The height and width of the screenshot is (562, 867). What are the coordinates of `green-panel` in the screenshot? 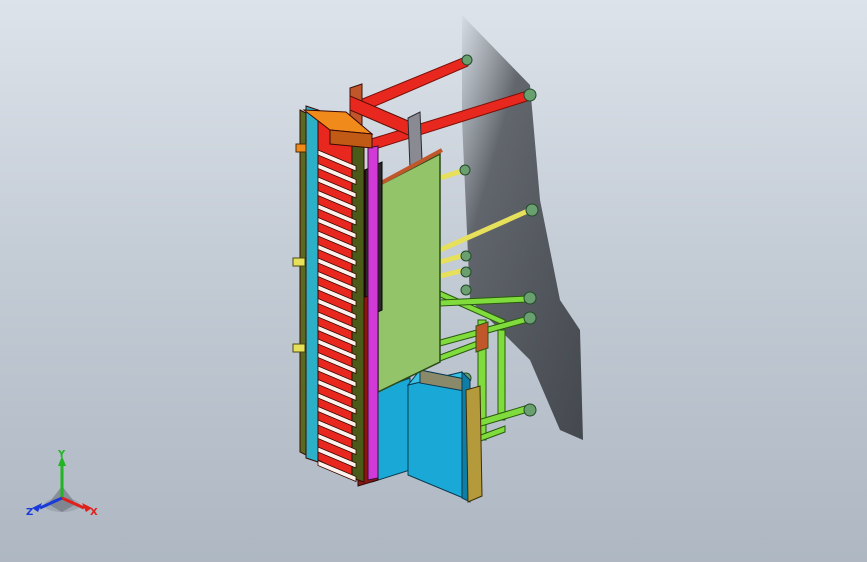 It's located at (409, 273).